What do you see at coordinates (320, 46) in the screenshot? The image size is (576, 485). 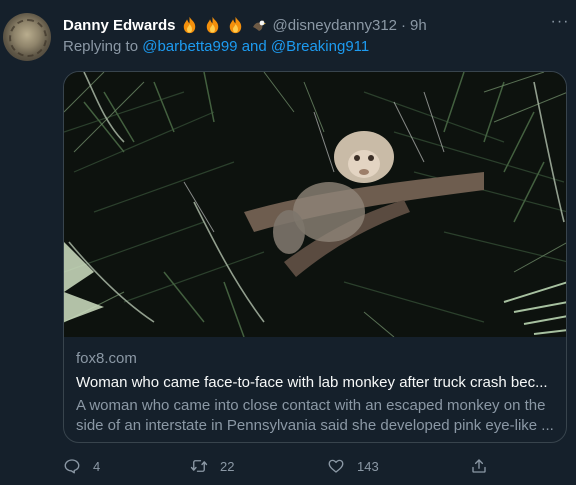 I see `reply-mention-2: @Breaking911` at bounding box center [320, 46].